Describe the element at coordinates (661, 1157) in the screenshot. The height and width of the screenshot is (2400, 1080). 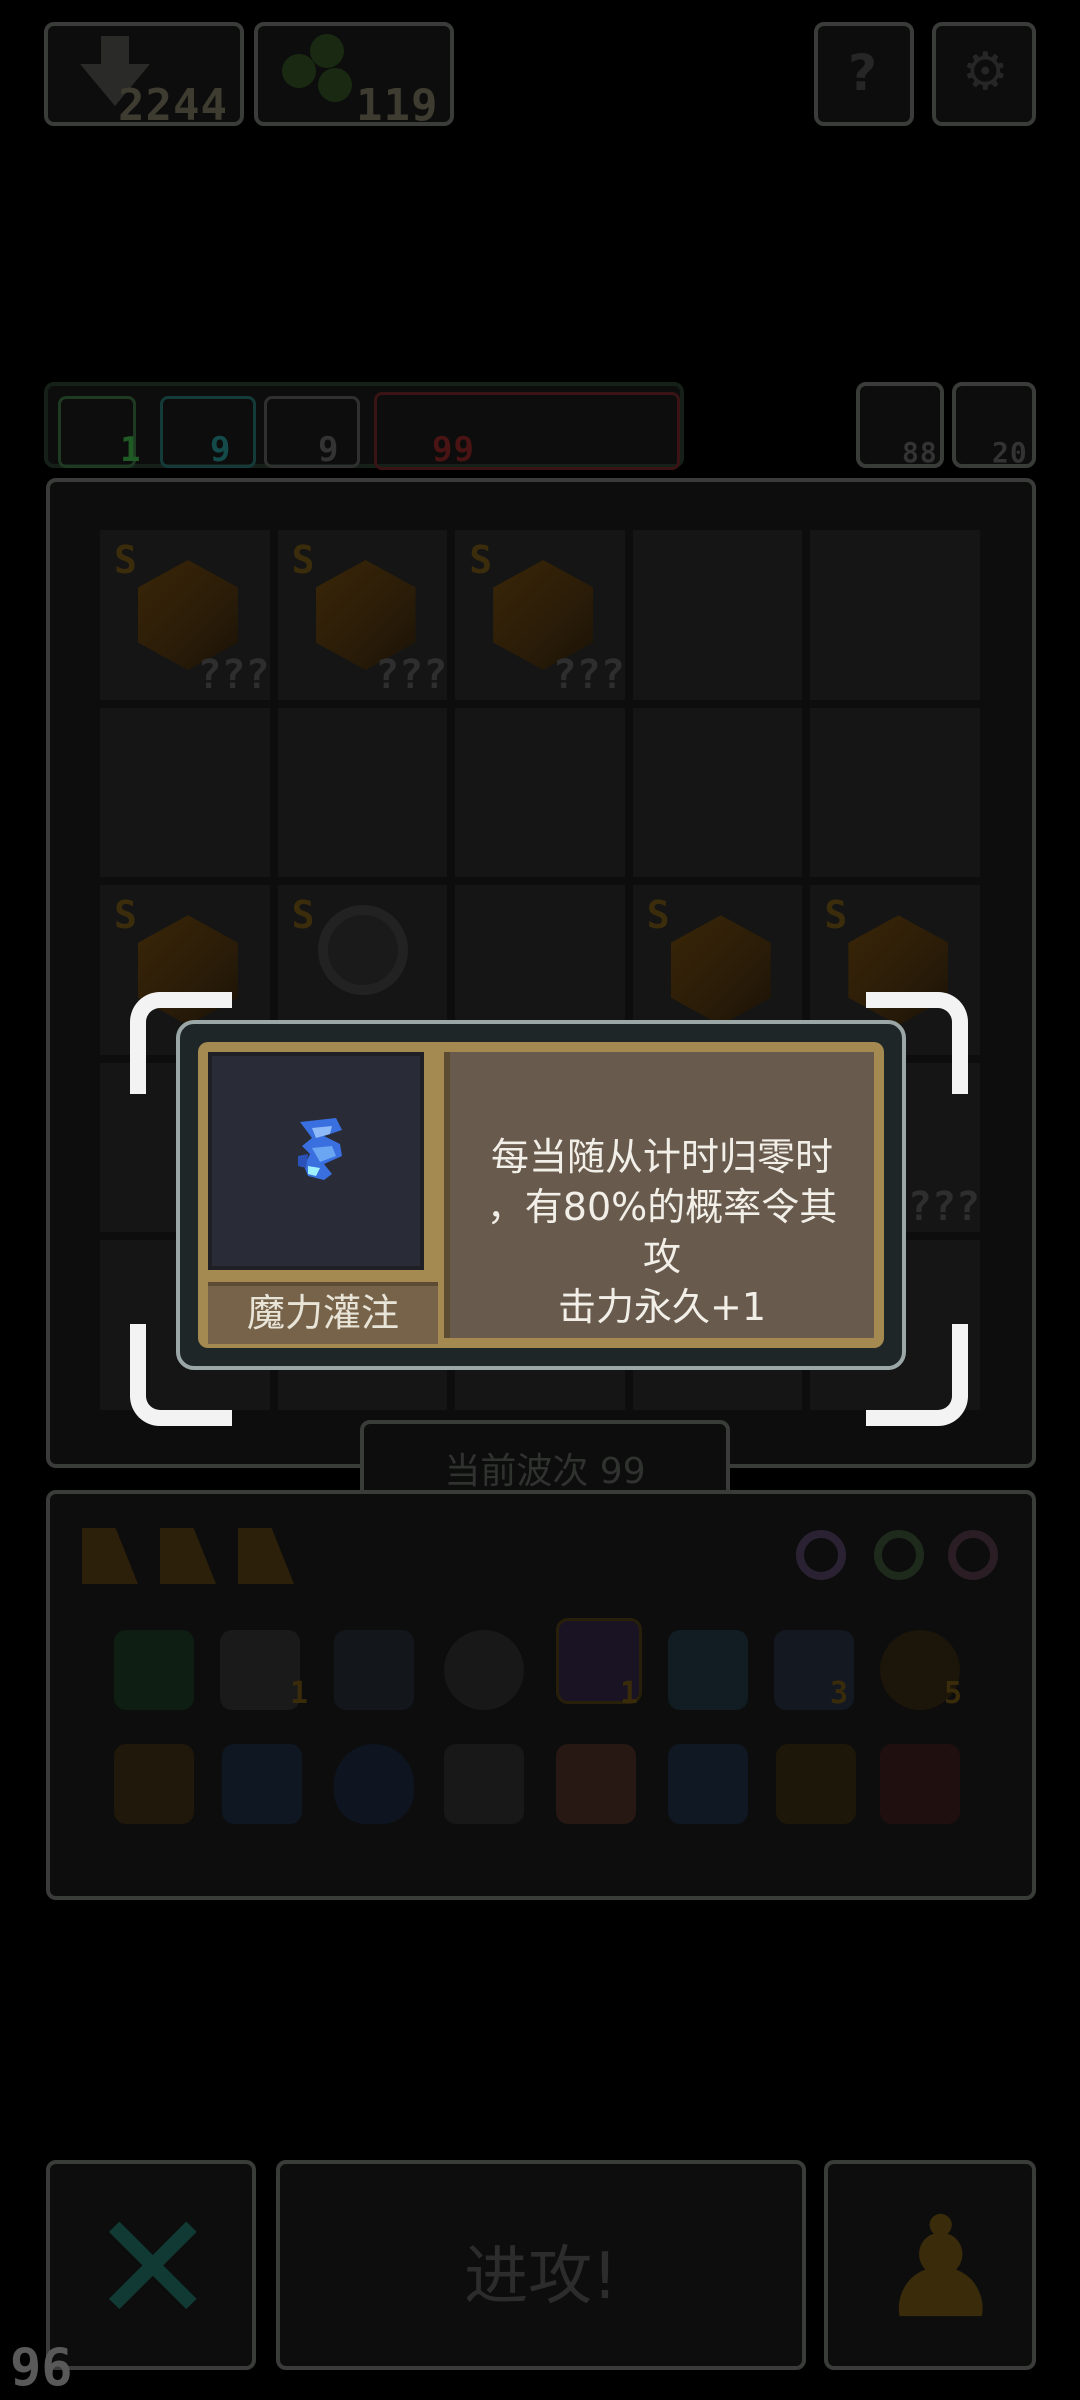
I see `description-line: 每当随从计时归零时` at that location.